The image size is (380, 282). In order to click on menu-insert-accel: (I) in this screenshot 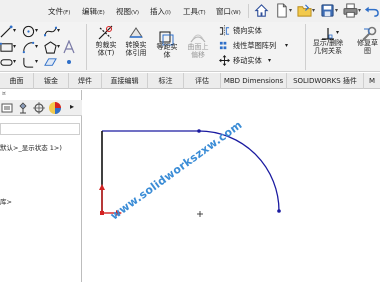, I will do `click(168, 13)`.